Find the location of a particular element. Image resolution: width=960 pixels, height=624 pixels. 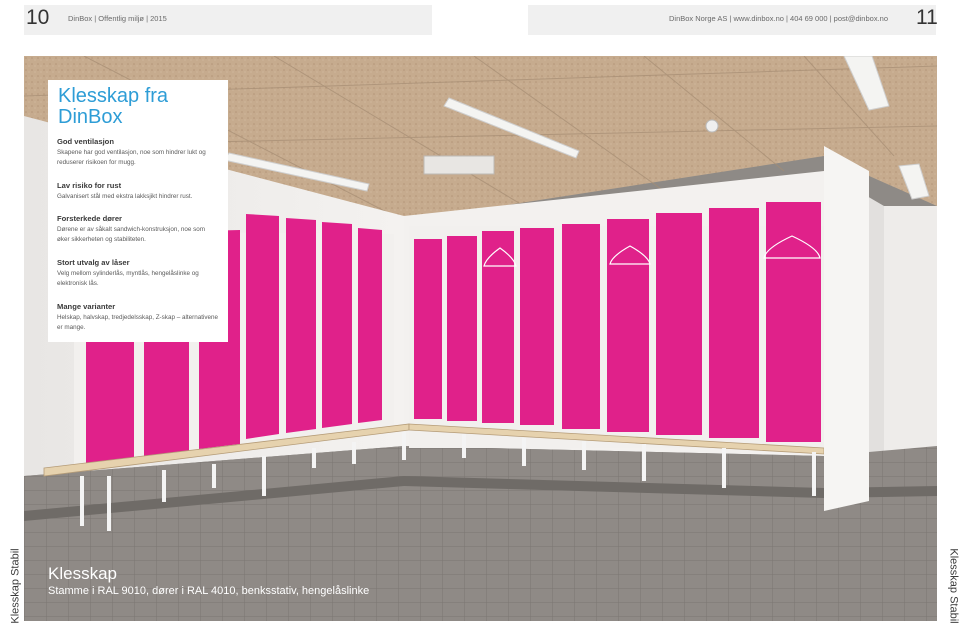

side-label-right: Klesskap Stabil is located at coordinates (953, 586).